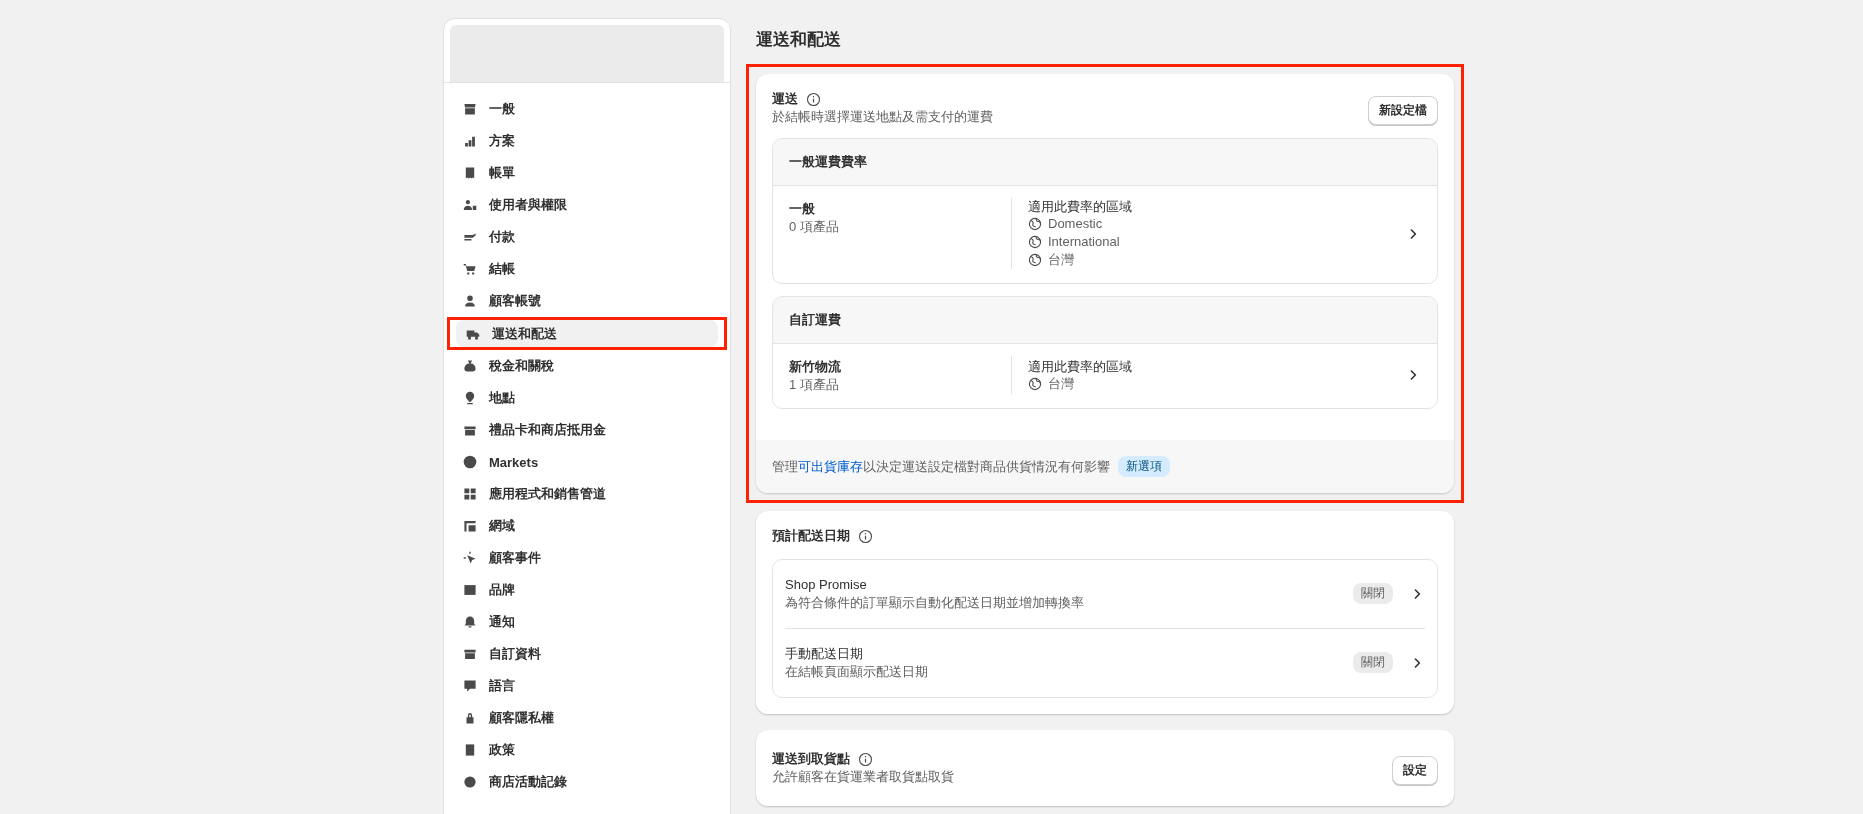 Image resolution: width=1863 pixels, height=814 pixels. What do you see at coordinates (470, 750) in the screenshot?
I see `document-icon` at bounding box center [470, 750].